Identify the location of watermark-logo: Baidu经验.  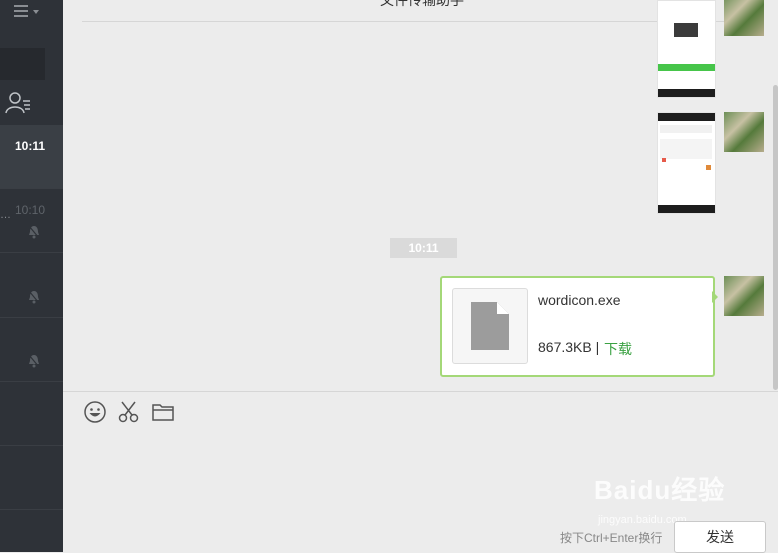
(660, 490).